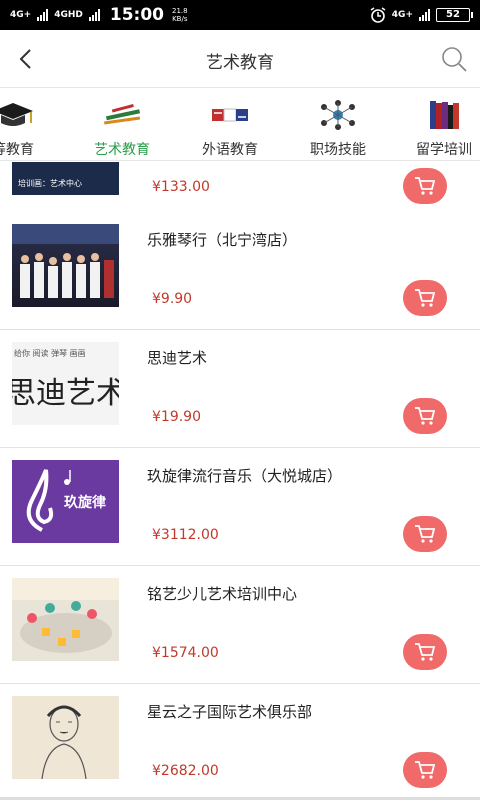 This screenshot has height=800, width=480. What do you see at coordinates (230, 712) in the screenshot?
I see `item-name: 星云之子国际艺术俱乐部` at bounding box center [230, 712].